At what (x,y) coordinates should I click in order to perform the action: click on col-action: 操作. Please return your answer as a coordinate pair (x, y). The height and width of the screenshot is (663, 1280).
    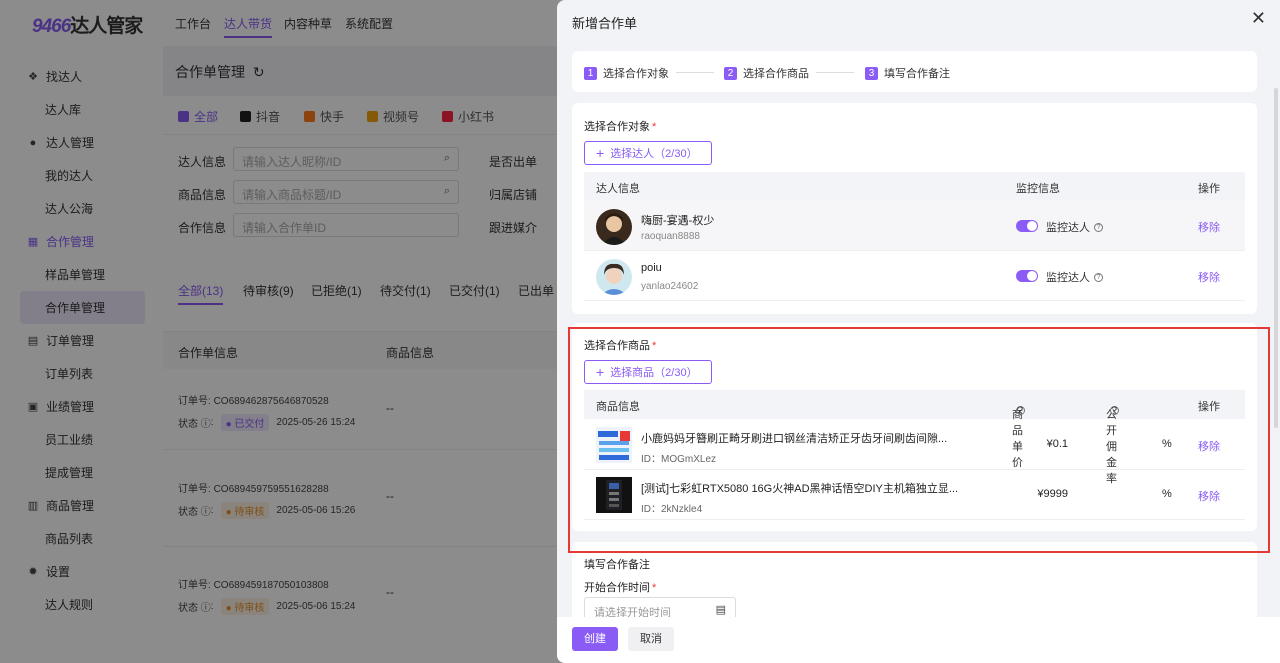
    Looking at the image, I should click on (1209, 189).